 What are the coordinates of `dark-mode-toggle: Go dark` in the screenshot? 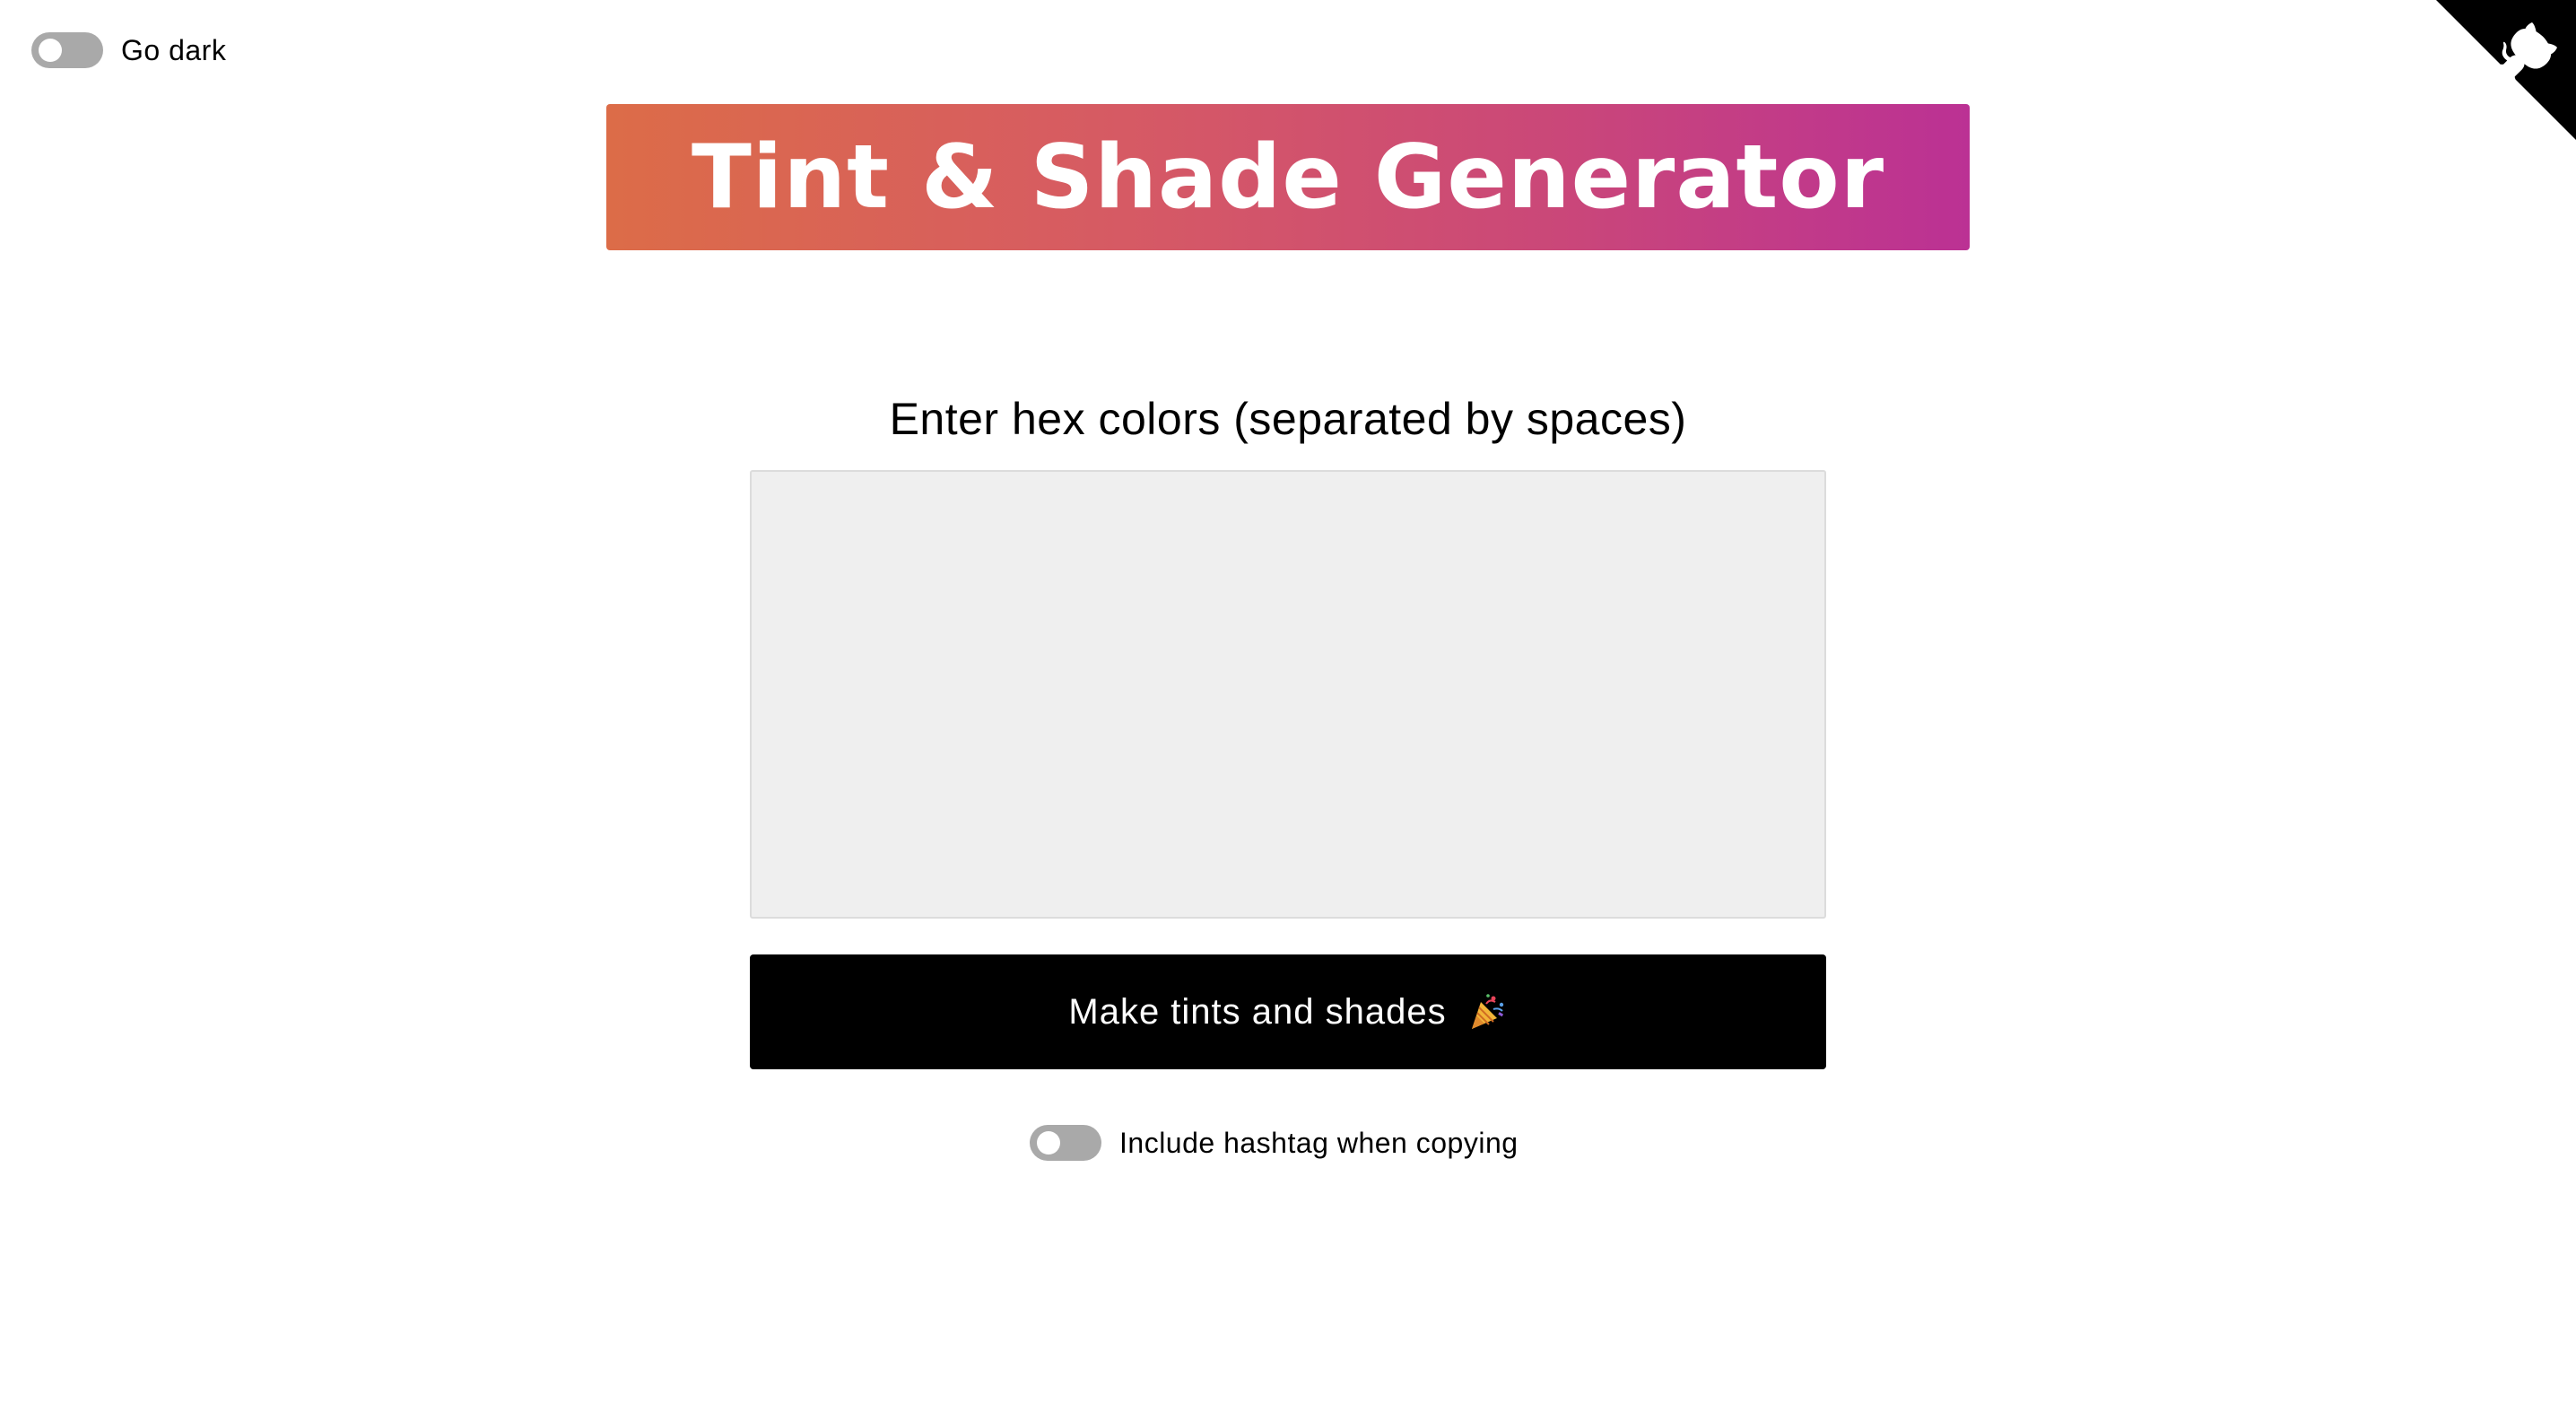 It's located at (128, 50).